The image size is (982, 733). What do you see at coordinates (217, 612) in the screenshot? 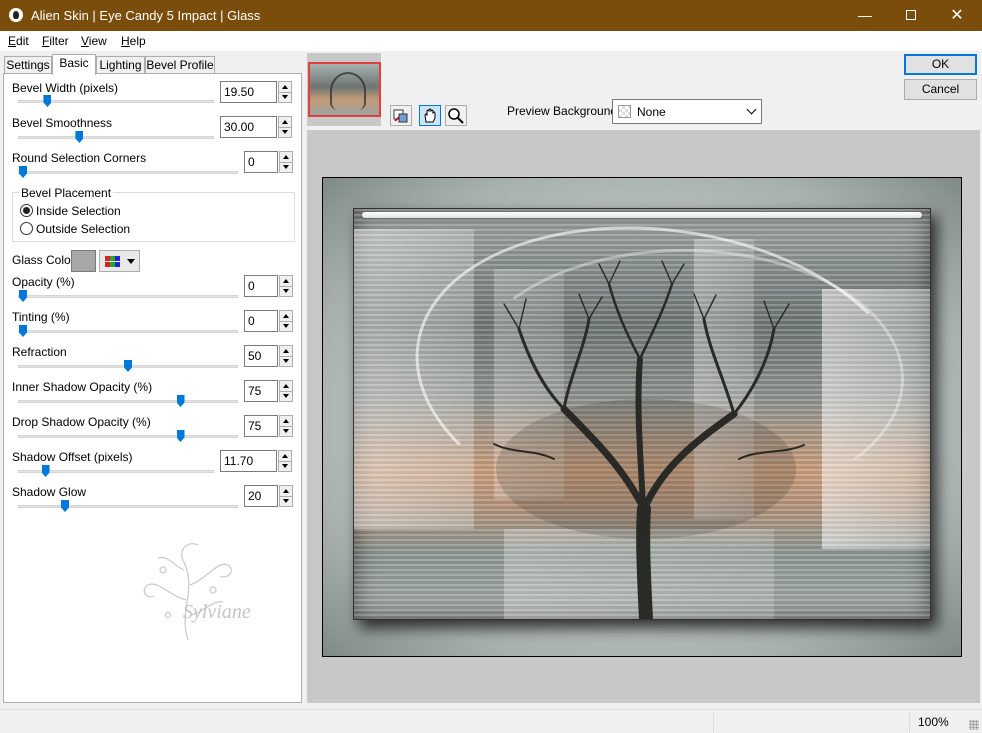
I see `watermark-text: Sylviane` at bounding box center [217, 612].